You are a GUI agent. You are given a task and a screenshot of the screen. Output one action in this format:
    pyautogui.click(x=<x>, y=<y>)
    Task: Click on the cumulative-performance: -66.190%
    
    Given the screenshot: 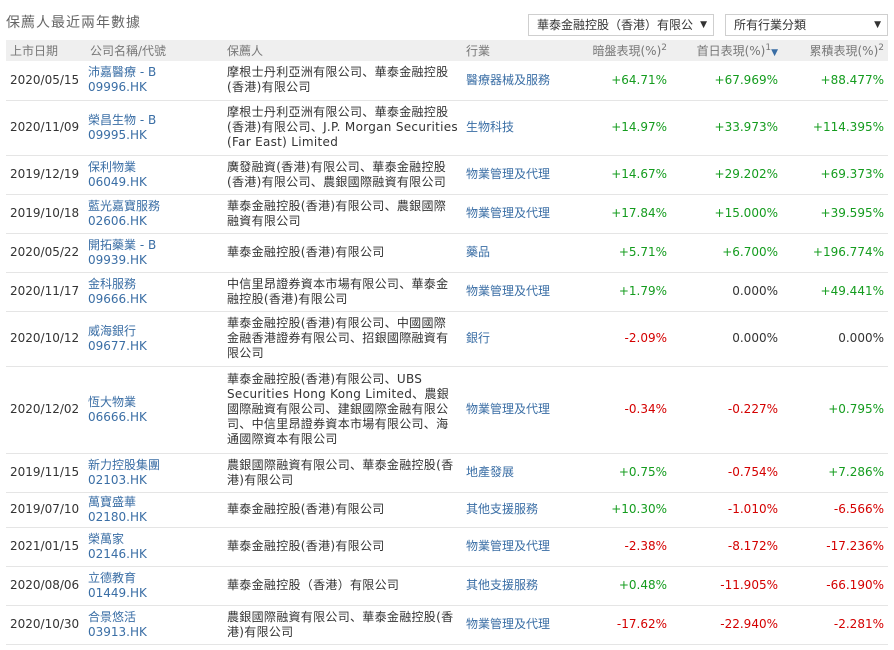 What is the action you would take?
    pyautogui.click(x=855, y=585)
    